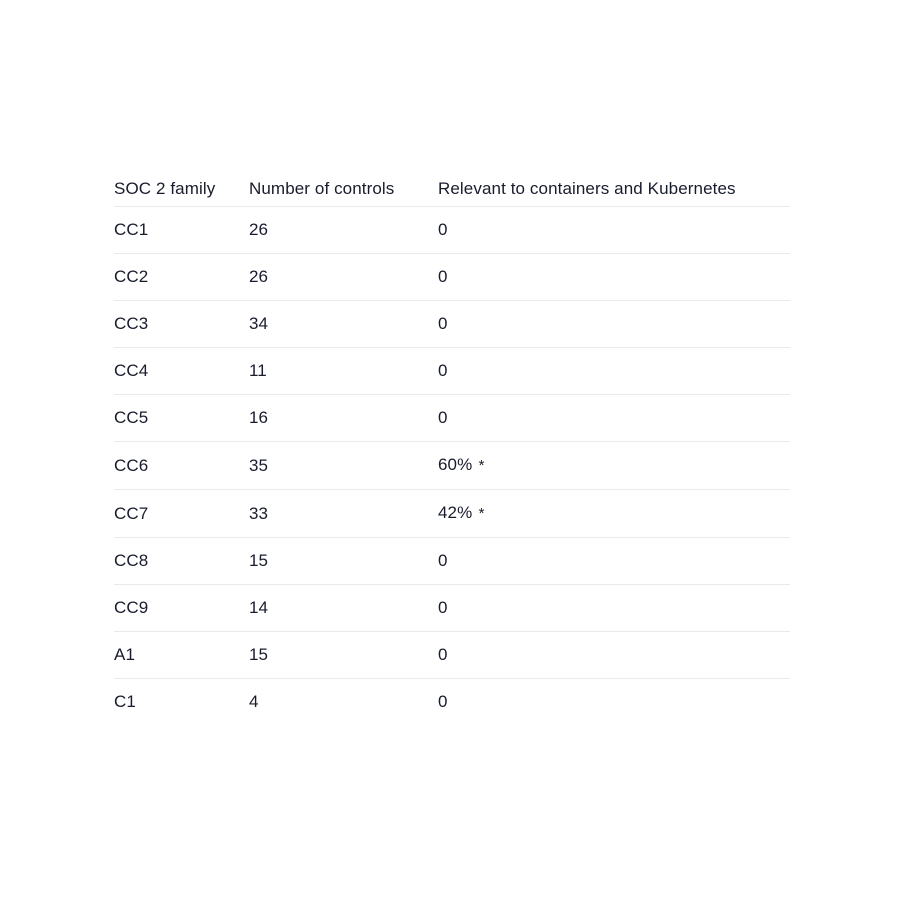 Image resolution: width=900 pixels, height=900 pixels. I want to click on table-row: CC8 15 0, so click(452, 561).